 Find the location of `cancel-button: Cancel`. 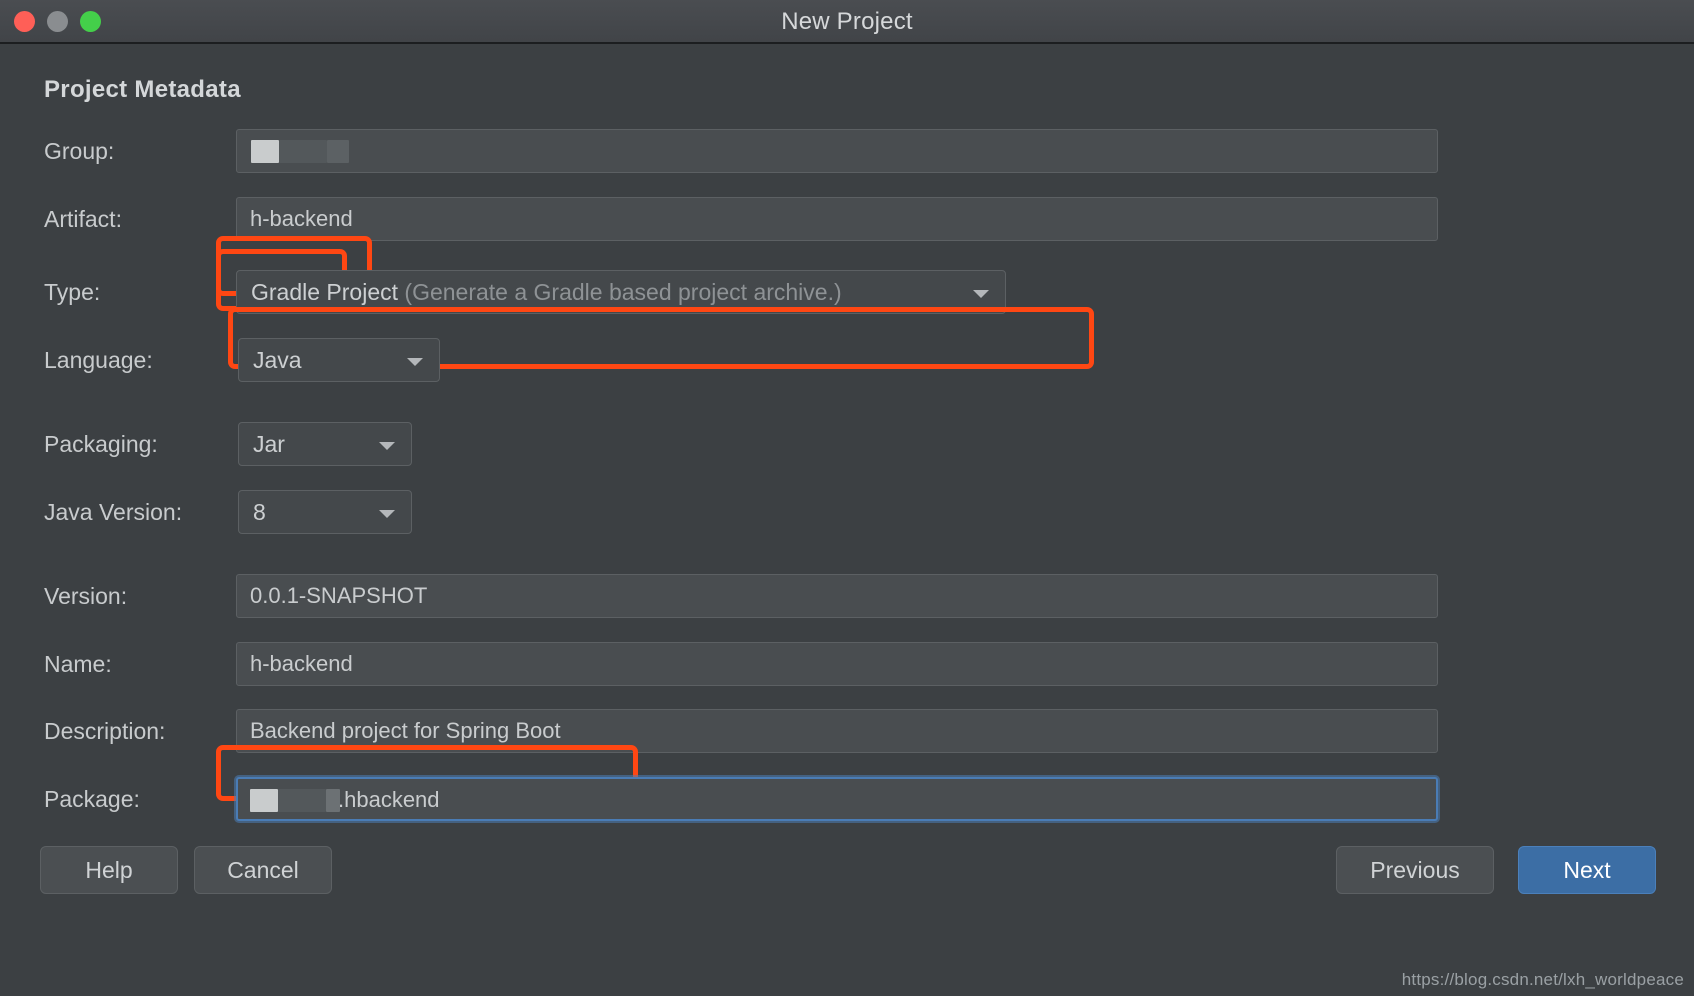

cancel-button: Cancel is located at coordinates (263, 870).